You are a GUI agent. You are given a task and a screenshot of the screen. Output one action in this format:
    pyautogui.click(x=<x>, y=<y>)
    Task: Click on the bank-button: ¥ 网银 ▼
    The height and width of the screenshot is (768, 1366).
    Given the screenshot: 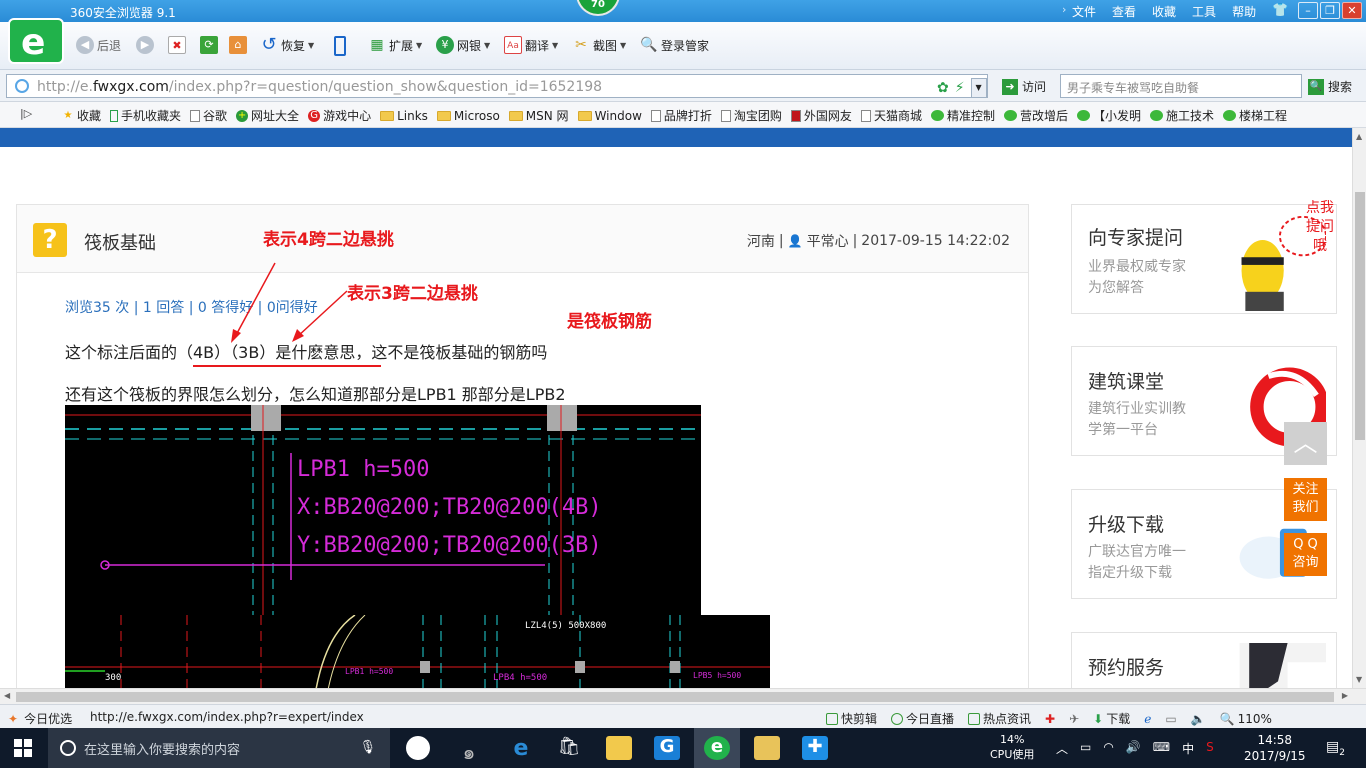 What is the action you would take?
    pyautogui.click(x=463, y=45)
    